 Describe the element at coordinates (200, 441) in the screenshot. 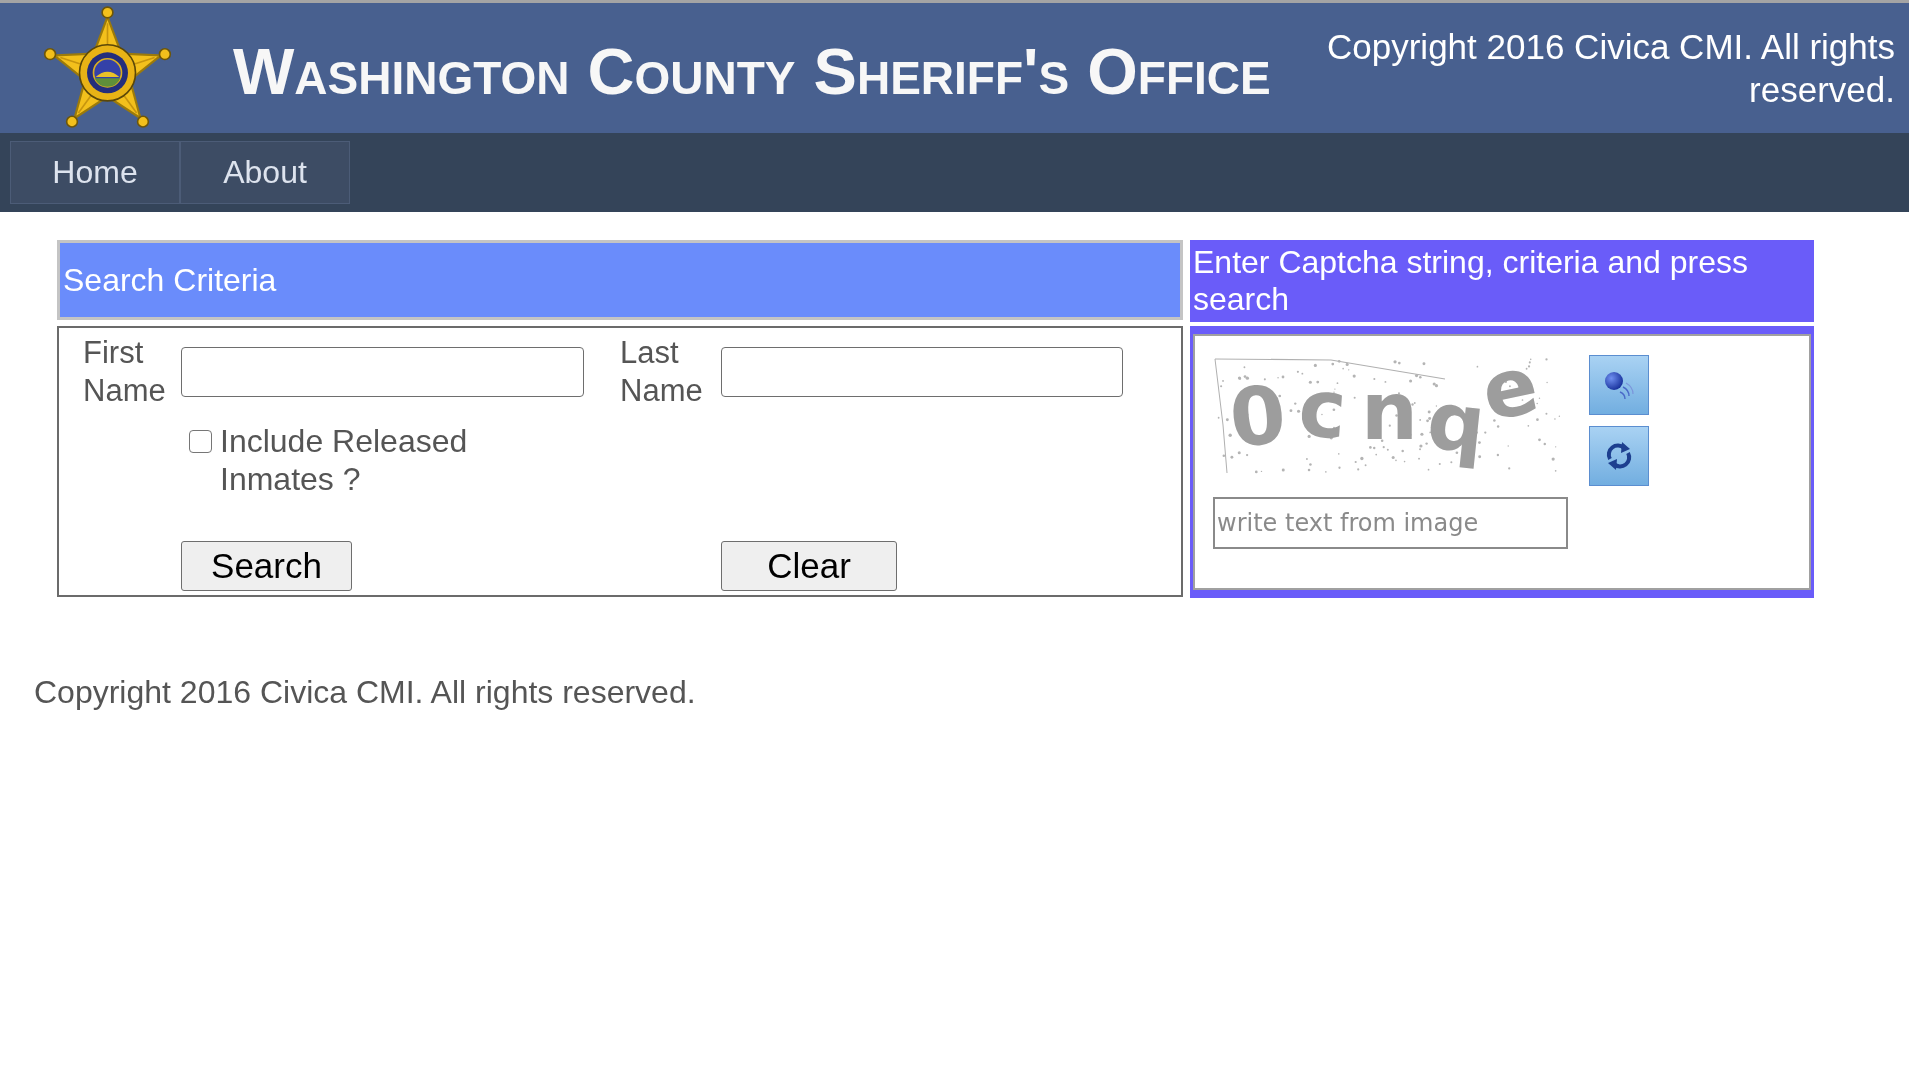

I see `include-released-checkbox` at that location.